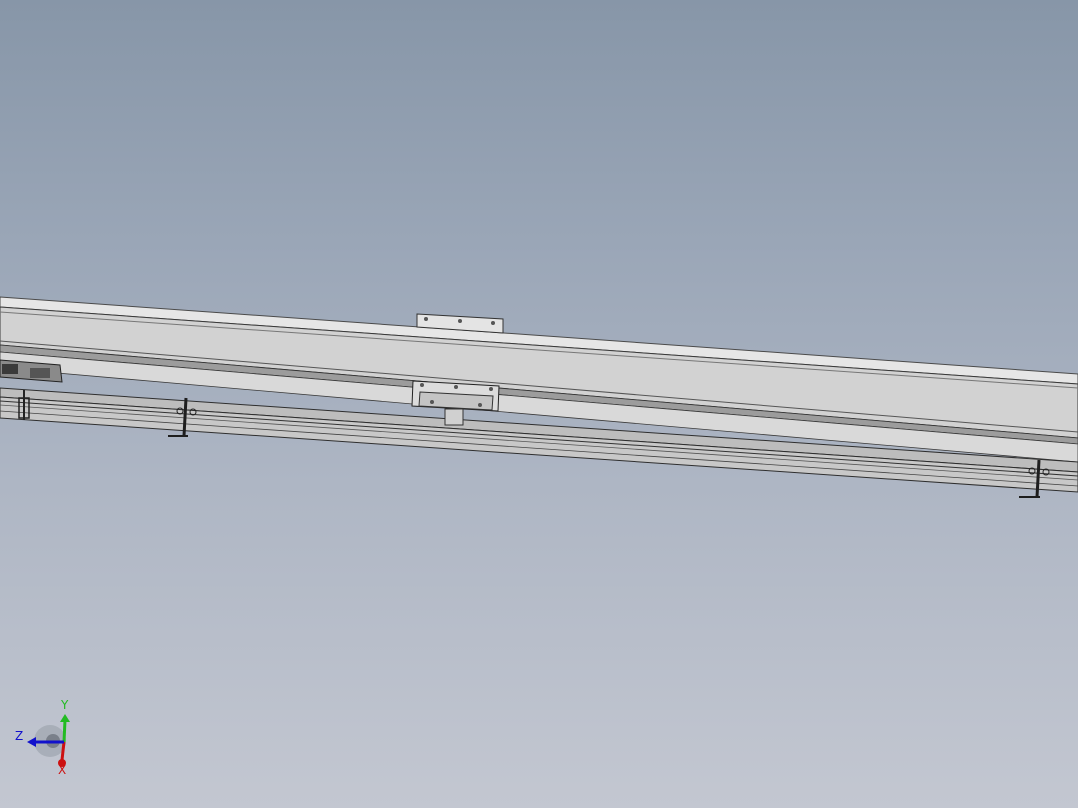 The image size is (1078, 808). What do you see at coordinates (65, 718) in the screenshot?
I see `y-axis-arrow` at bounding box center [65, 718].